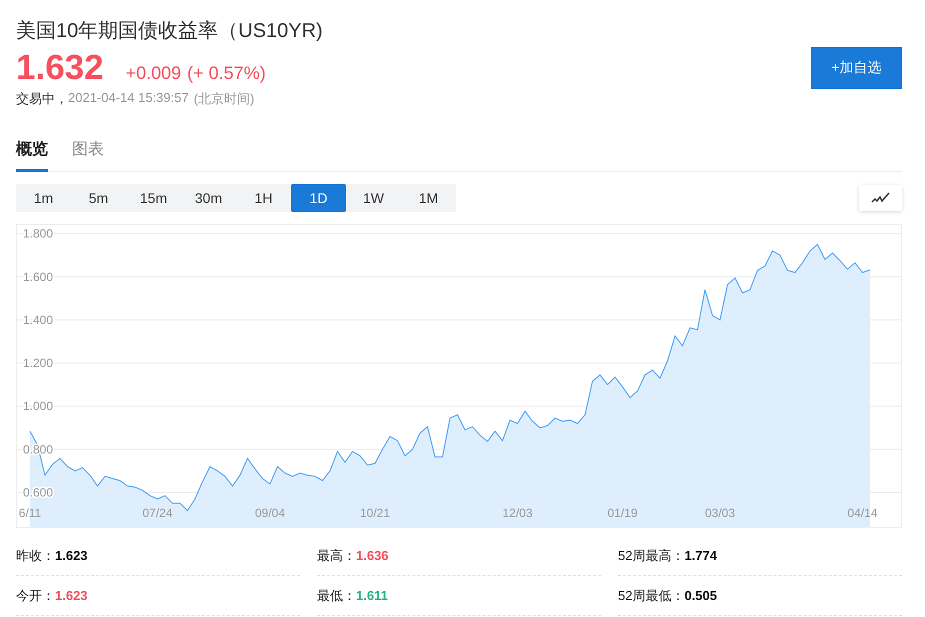 This screenshot has height=617, width=925. Describe the element at coordinates (157, 513) in the screenshot. I see `x-axis-label: 07/24` at that location.